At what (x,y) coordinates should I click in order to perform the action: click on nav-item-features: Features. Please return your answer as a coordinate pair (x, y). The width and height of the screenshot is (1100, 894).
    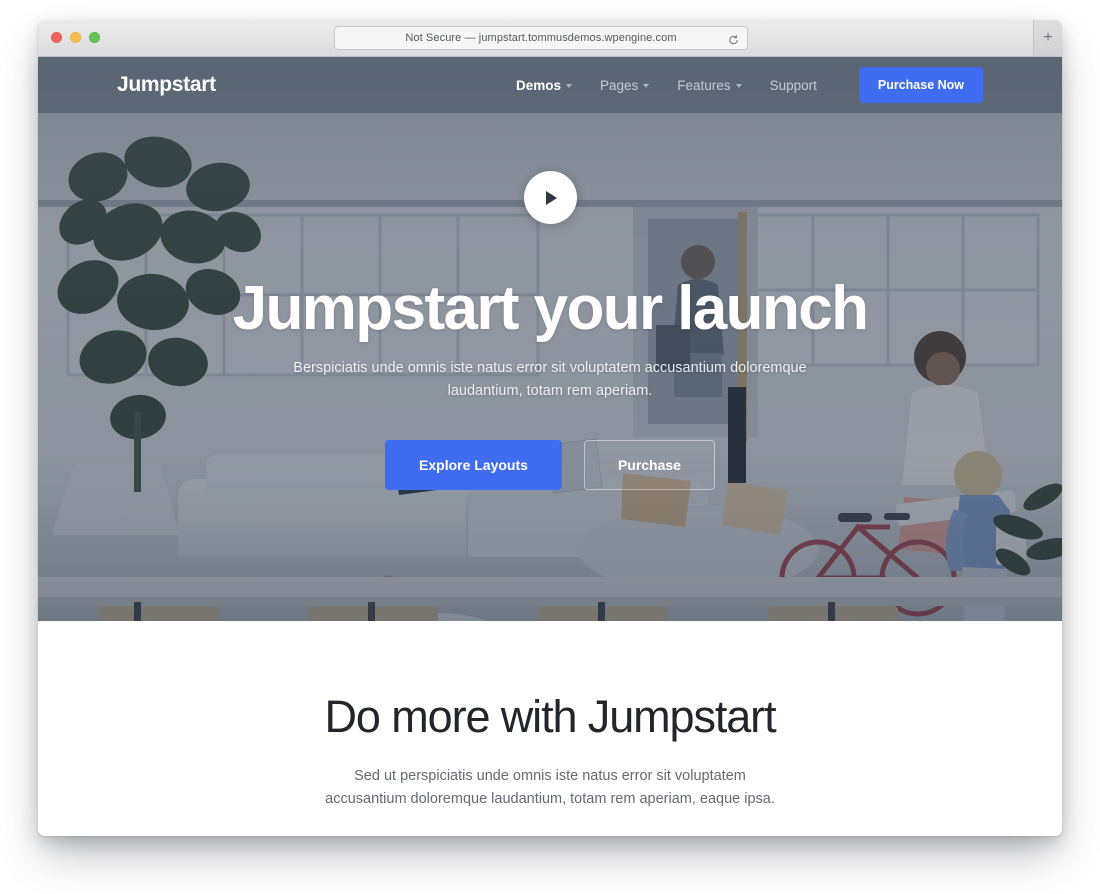
    Looking at the image, I should click on (709, 85).